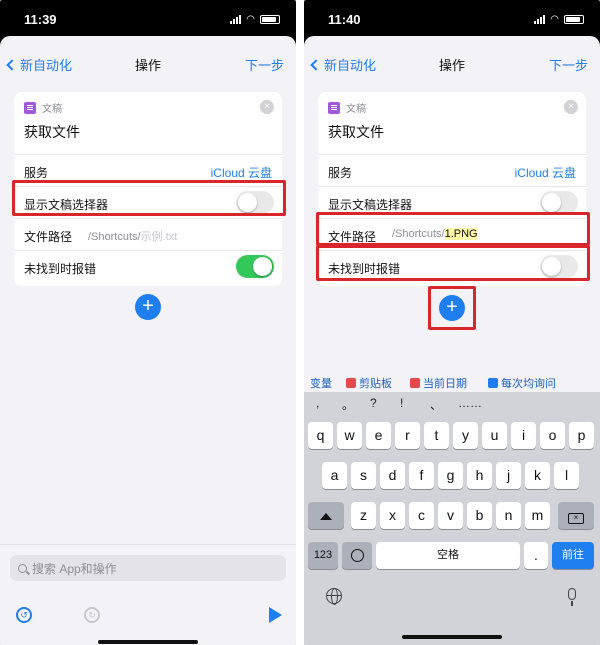 Image resolution: width=600 pixels, height=645 pixels. I want to click on go-key: 前往, so click(573, 555).